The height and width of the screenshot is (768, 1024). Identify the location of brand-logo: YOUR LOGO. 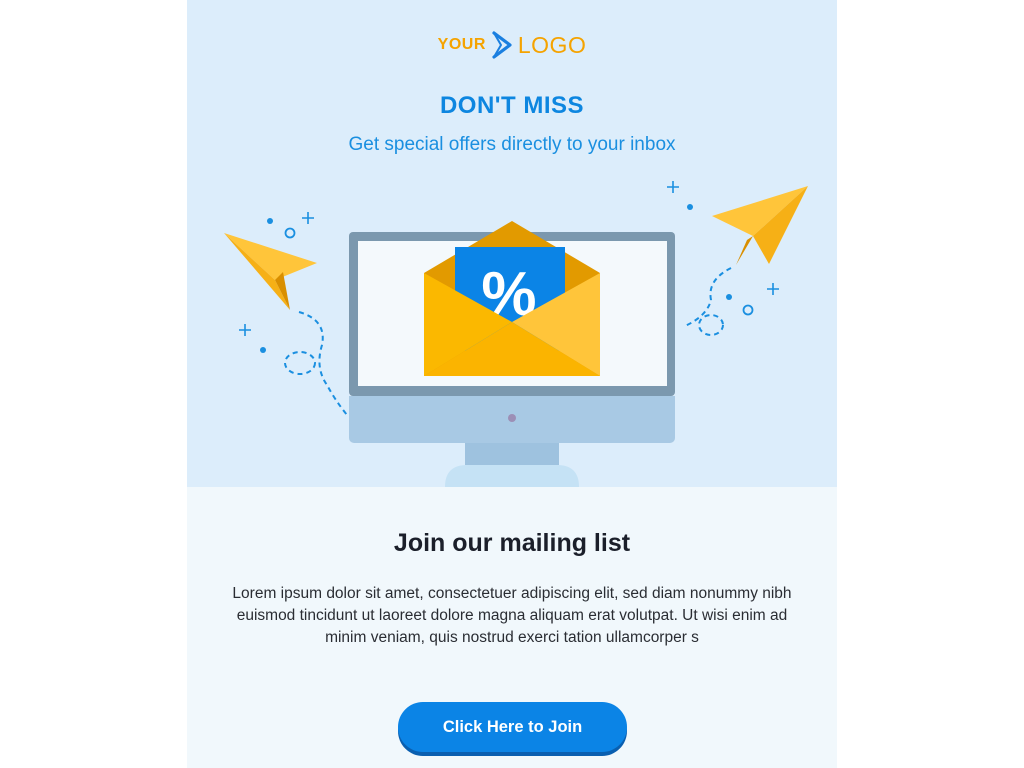
(512, 45).